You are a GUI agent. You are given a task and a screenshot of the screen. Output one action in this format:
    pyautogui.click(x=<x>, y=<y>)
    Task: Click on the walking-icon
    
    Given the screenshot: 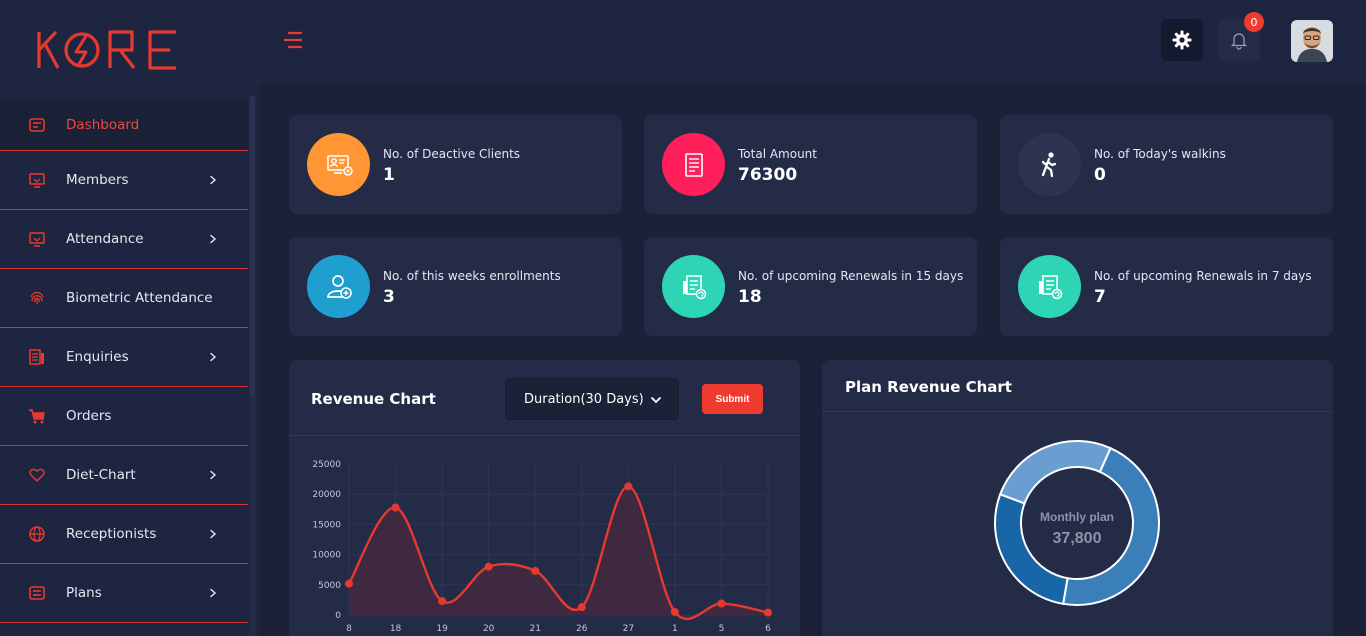 What is the action you would take?
    pyautogui.click(x=1049, y=164)
    